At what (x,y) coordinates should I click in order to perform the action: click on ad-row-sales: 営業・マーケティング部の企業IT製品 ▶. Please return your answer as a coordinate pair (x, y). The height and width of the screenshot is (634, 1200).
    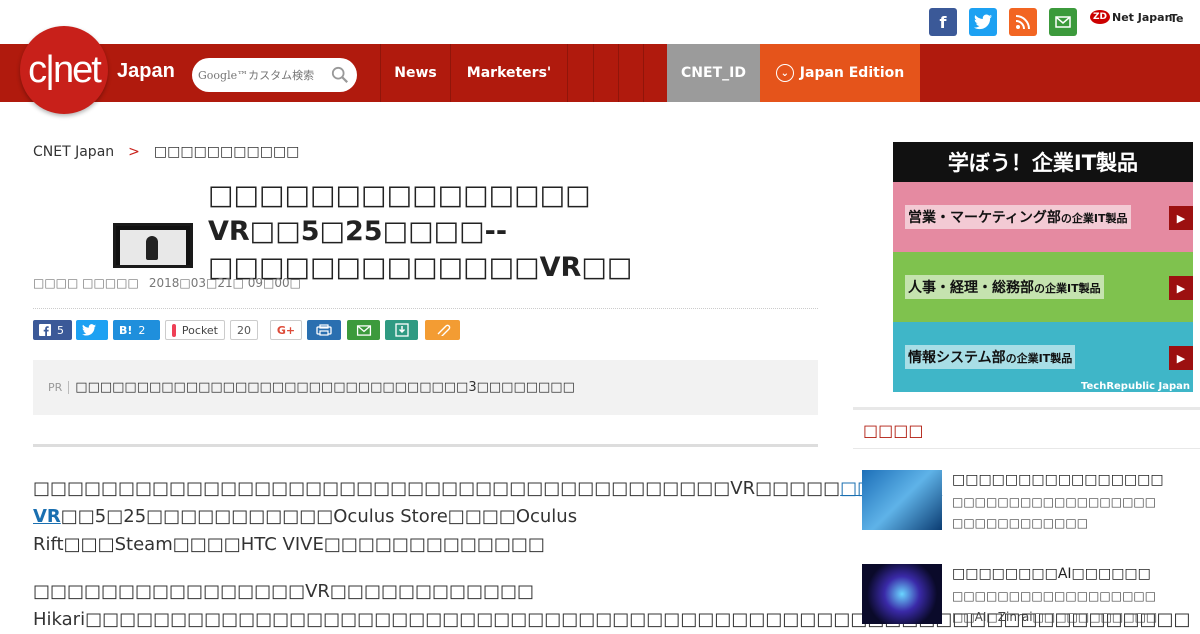
    Looking at the image, I should click on (1043, 217).